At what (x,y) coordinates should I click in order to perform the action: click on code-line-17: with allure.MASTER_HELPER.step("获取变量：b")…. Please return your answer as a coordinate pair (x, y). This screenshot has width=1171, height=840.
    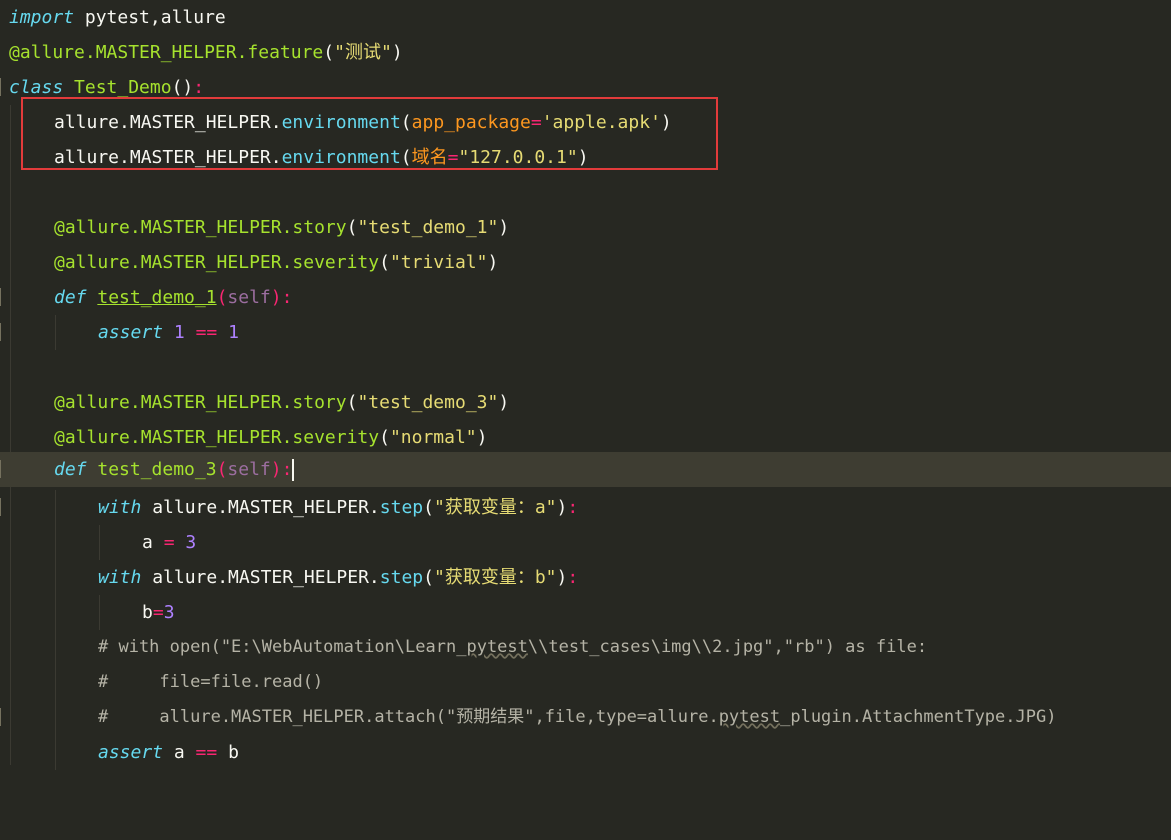
    Looking at the image, I should click on (585, 577).